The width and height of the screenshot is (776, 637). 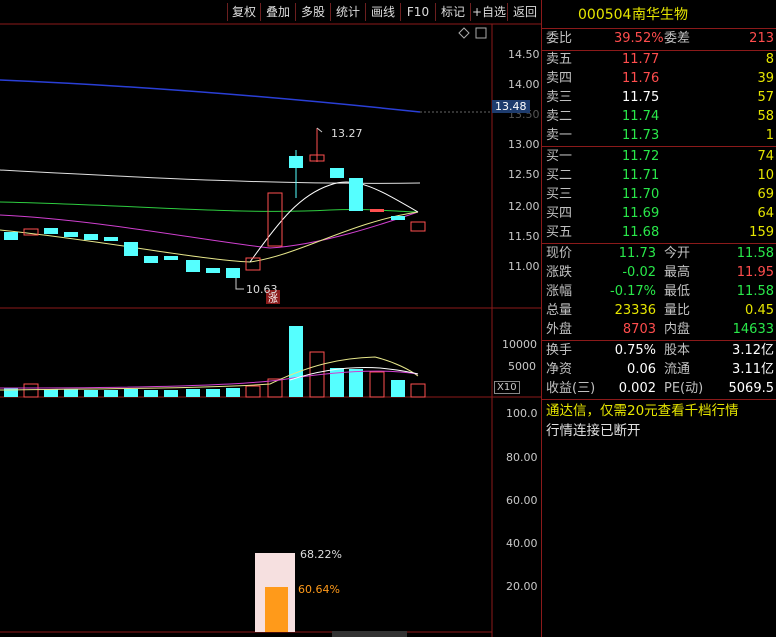 What do you see at coordinates (660, 310) in the screenshot?
I see `stat-row: 总量 23336 量比 0.45` at bounding box center [660, 310].